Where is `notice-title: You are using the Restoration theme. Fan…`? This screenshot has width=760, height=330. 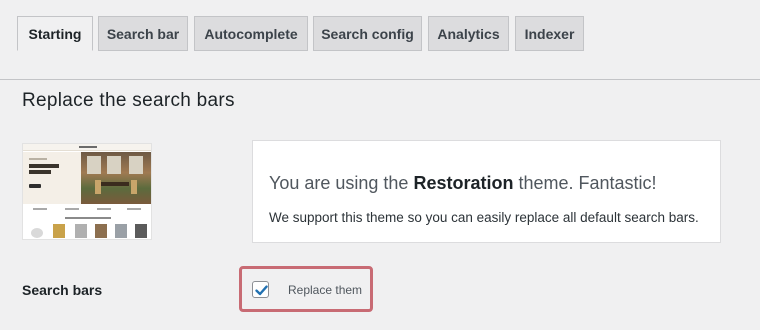
notice-title: You are using the Restoration theme. Fan… is located at coordinates (463, 183).